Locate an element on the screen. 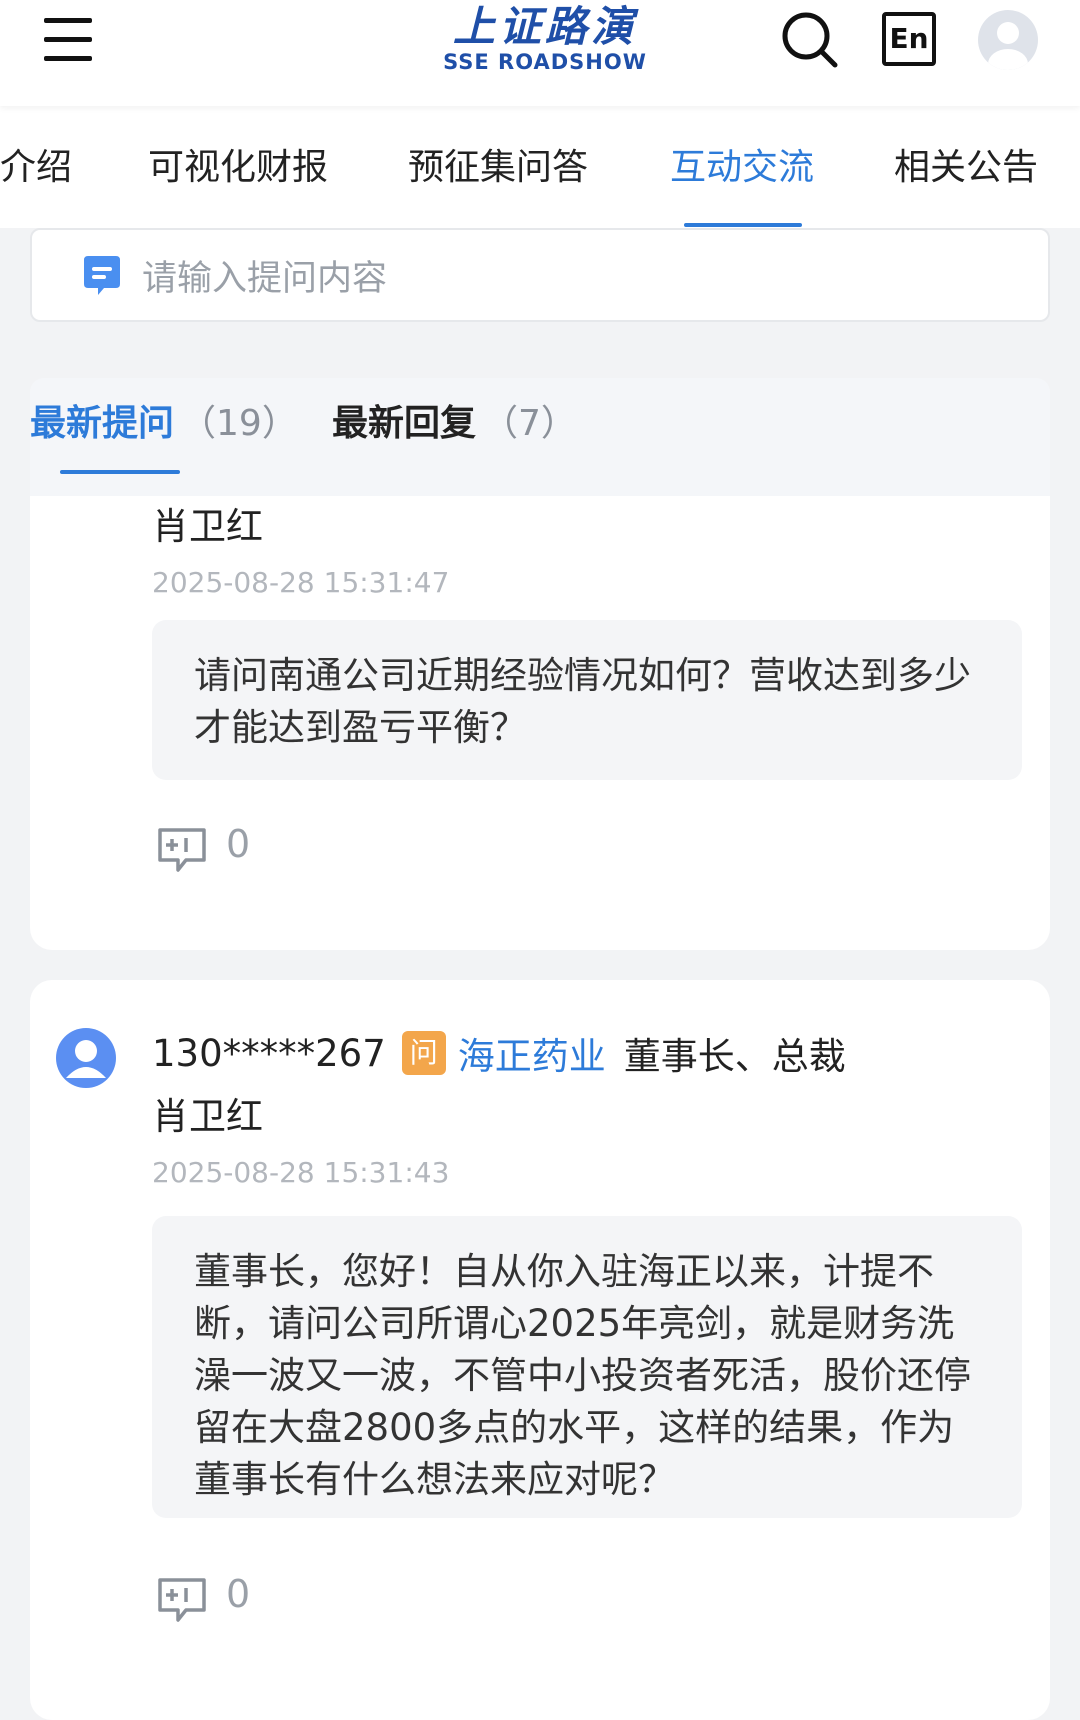 The width and height of the screenshot is (1080, 1720). question-input-placeholder: 请输入提问内容 is located at coordinates (265, 279).